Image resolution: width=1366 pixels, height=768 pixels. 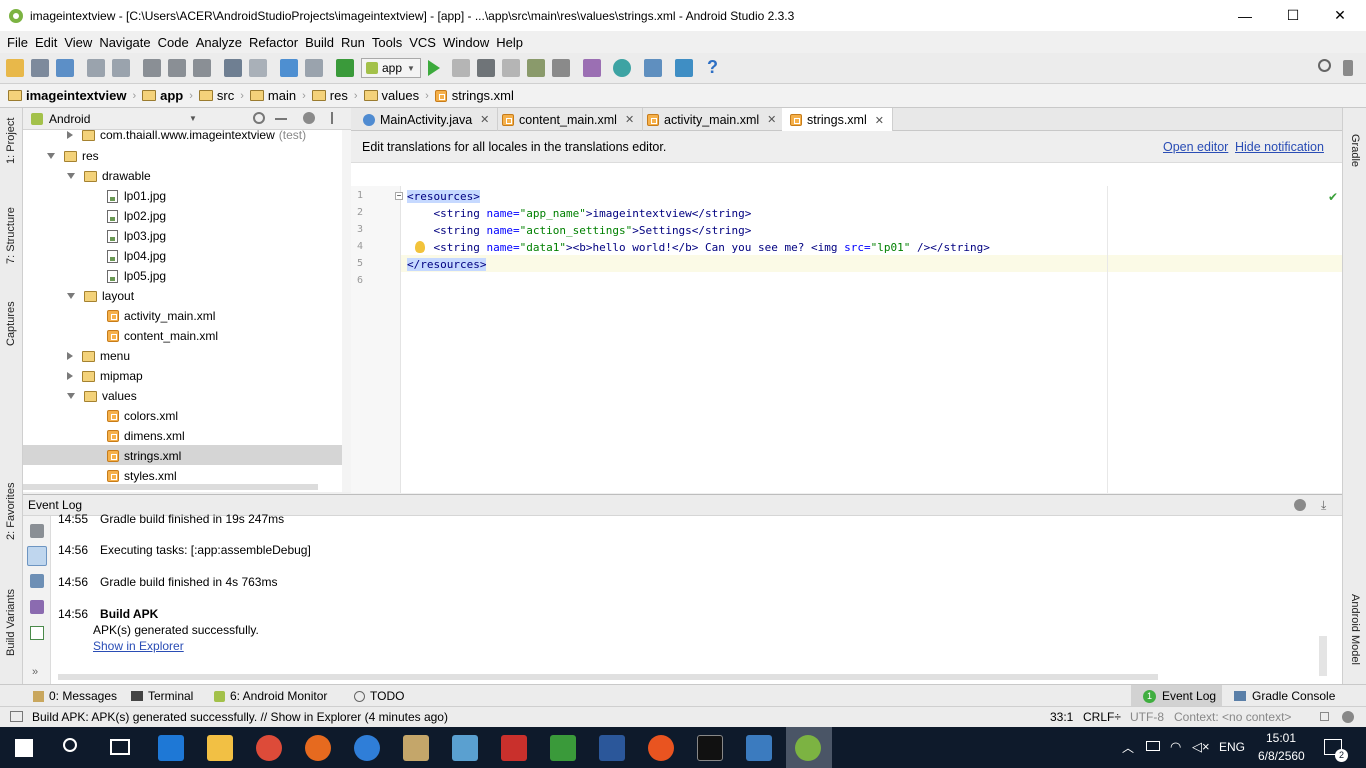 What do you see at coordinates (1281, 756) in the screenshot?
I see `clock-date: 6/8/2560` at bounding box center [1281, 756].